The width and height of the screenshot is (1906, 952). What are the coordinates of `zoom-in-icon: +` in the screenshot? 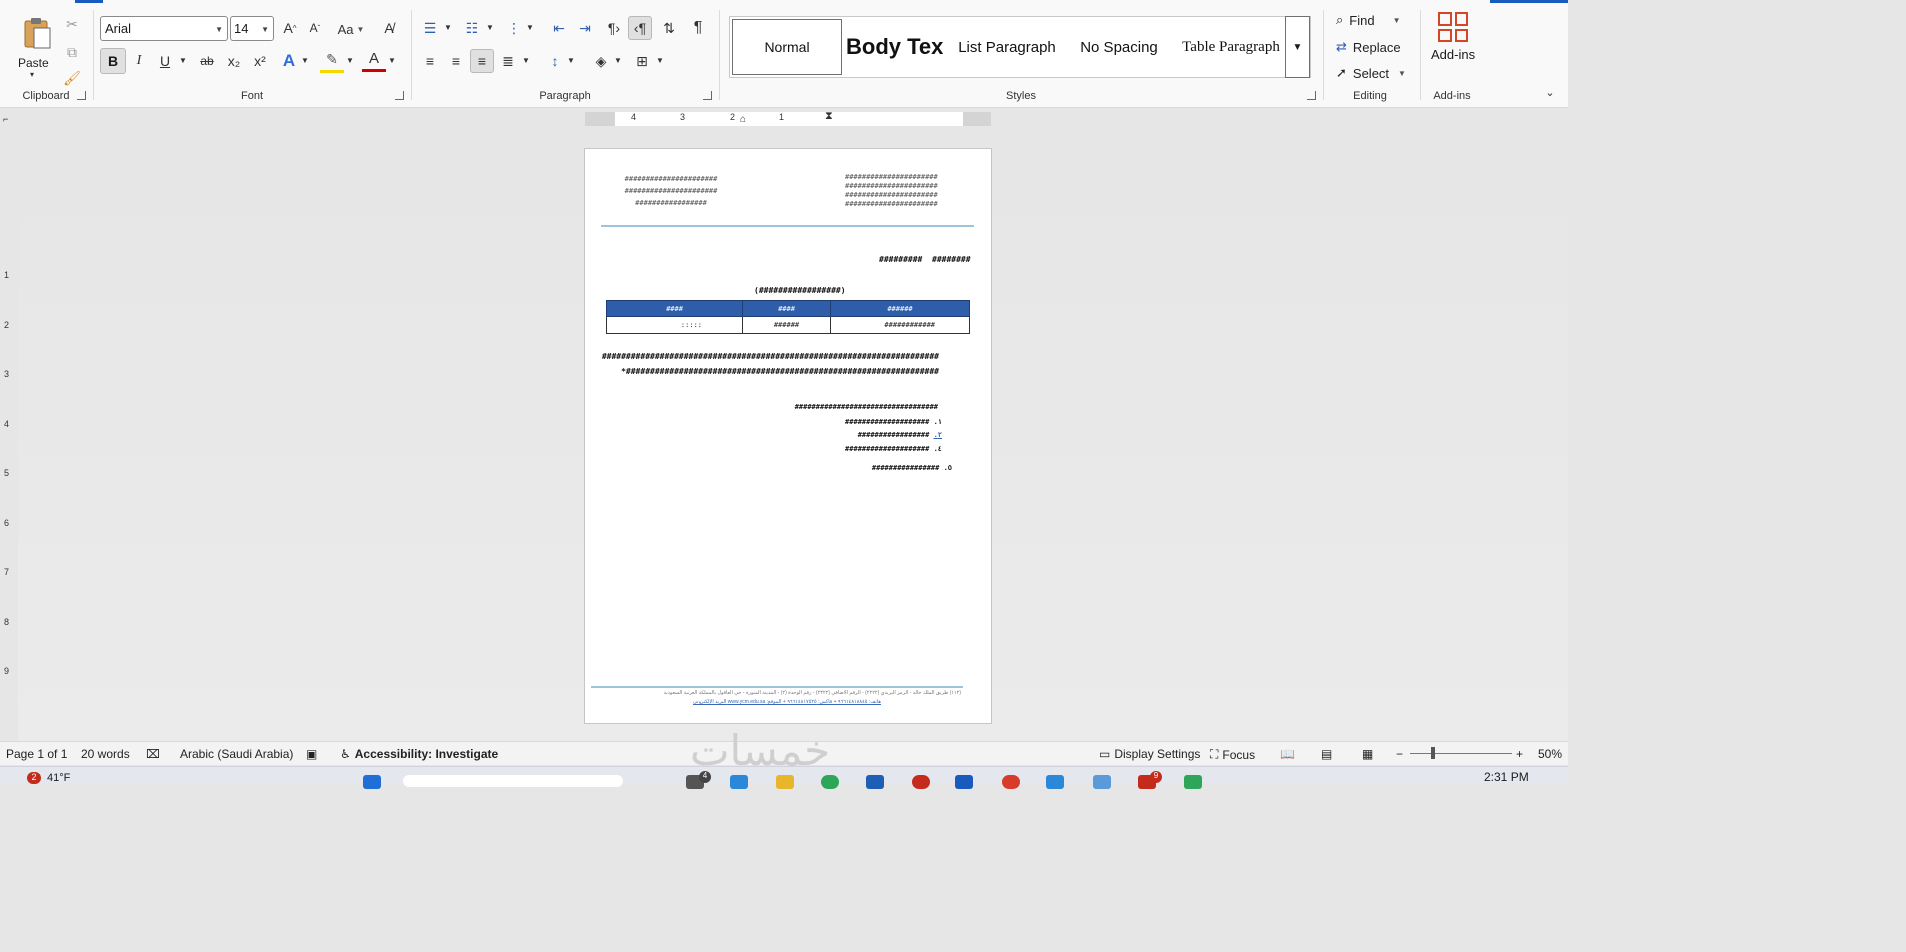 It's located at (1519, 754).